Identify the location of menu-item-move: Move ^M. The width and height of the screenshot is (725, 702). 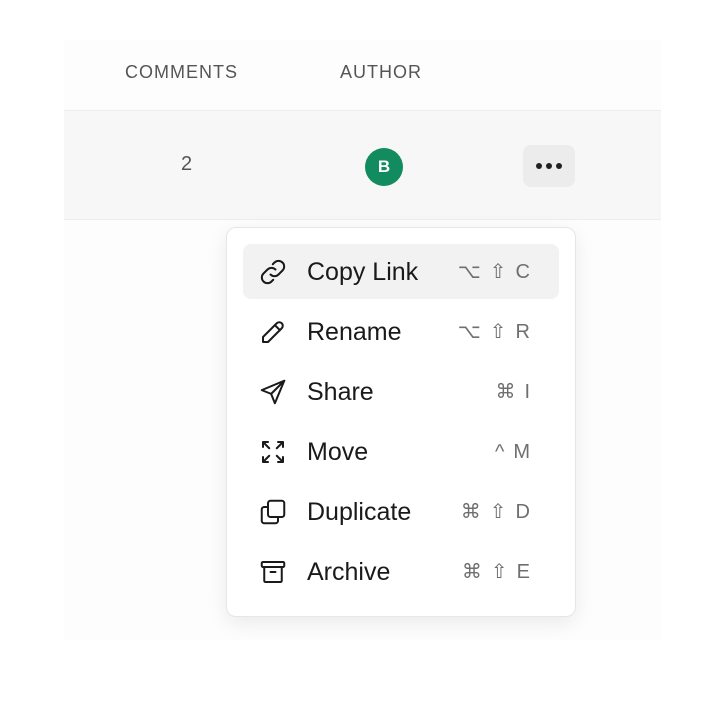
(401, 451).